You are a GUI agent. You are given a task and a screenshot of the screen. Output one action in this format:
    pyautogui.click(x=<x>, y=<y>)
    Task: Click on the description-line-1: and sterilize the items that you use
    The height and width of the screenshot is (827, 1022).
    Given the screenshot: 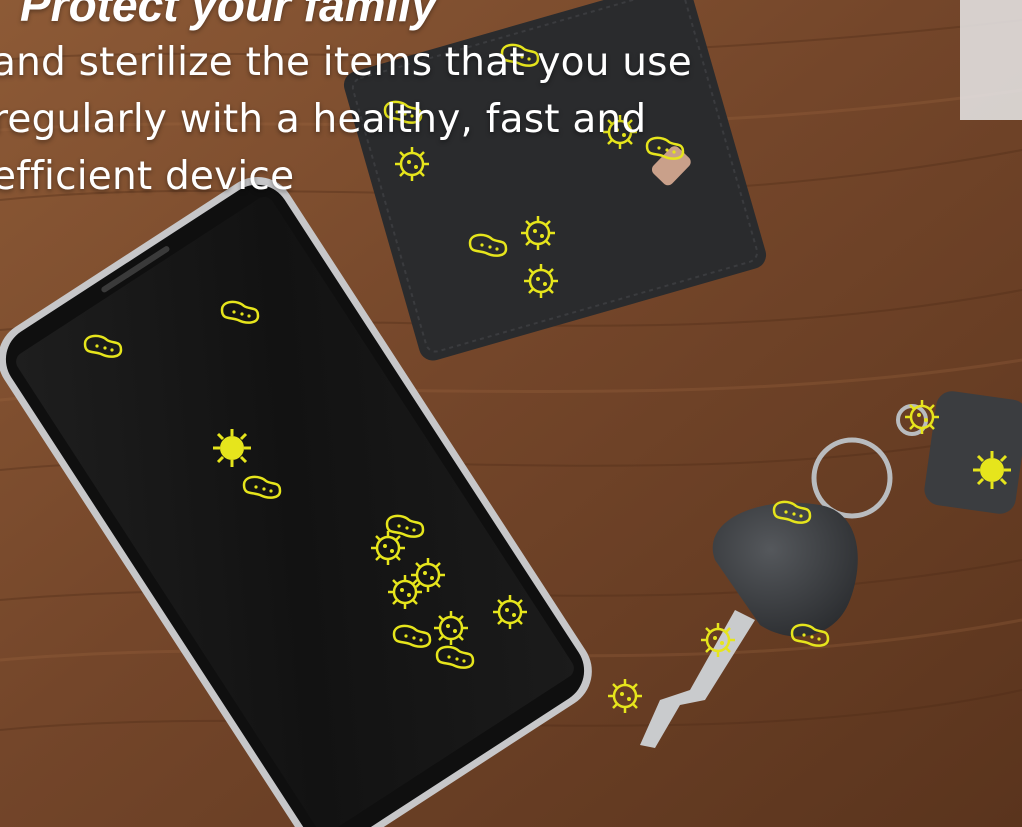 What is the action you would take?
    pyautogui.click(x=346, y=62)
    